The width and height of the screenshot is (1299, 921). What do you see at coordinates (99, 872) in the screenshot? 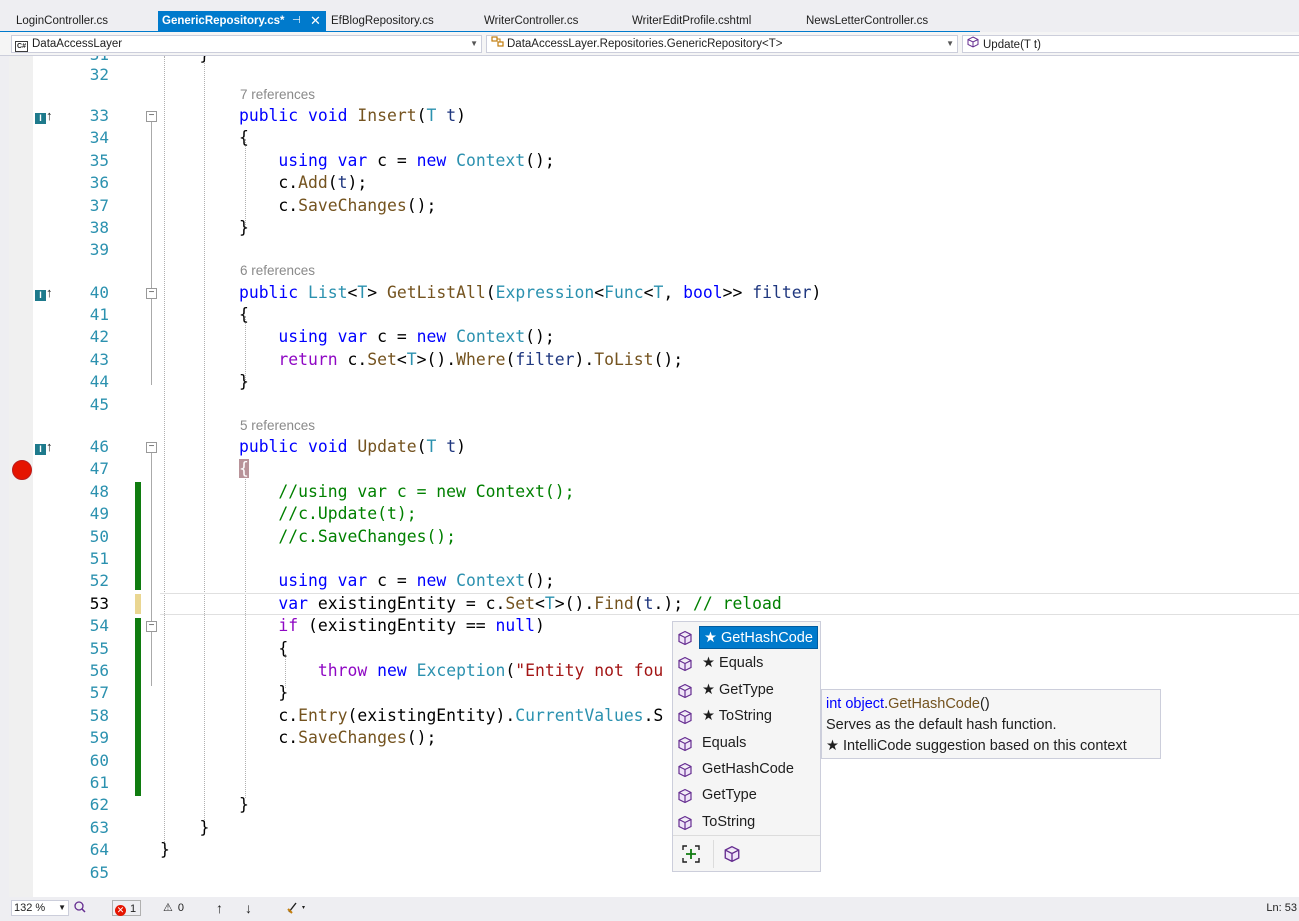
I see `line-number: 65` at bounding box center [99, 872].